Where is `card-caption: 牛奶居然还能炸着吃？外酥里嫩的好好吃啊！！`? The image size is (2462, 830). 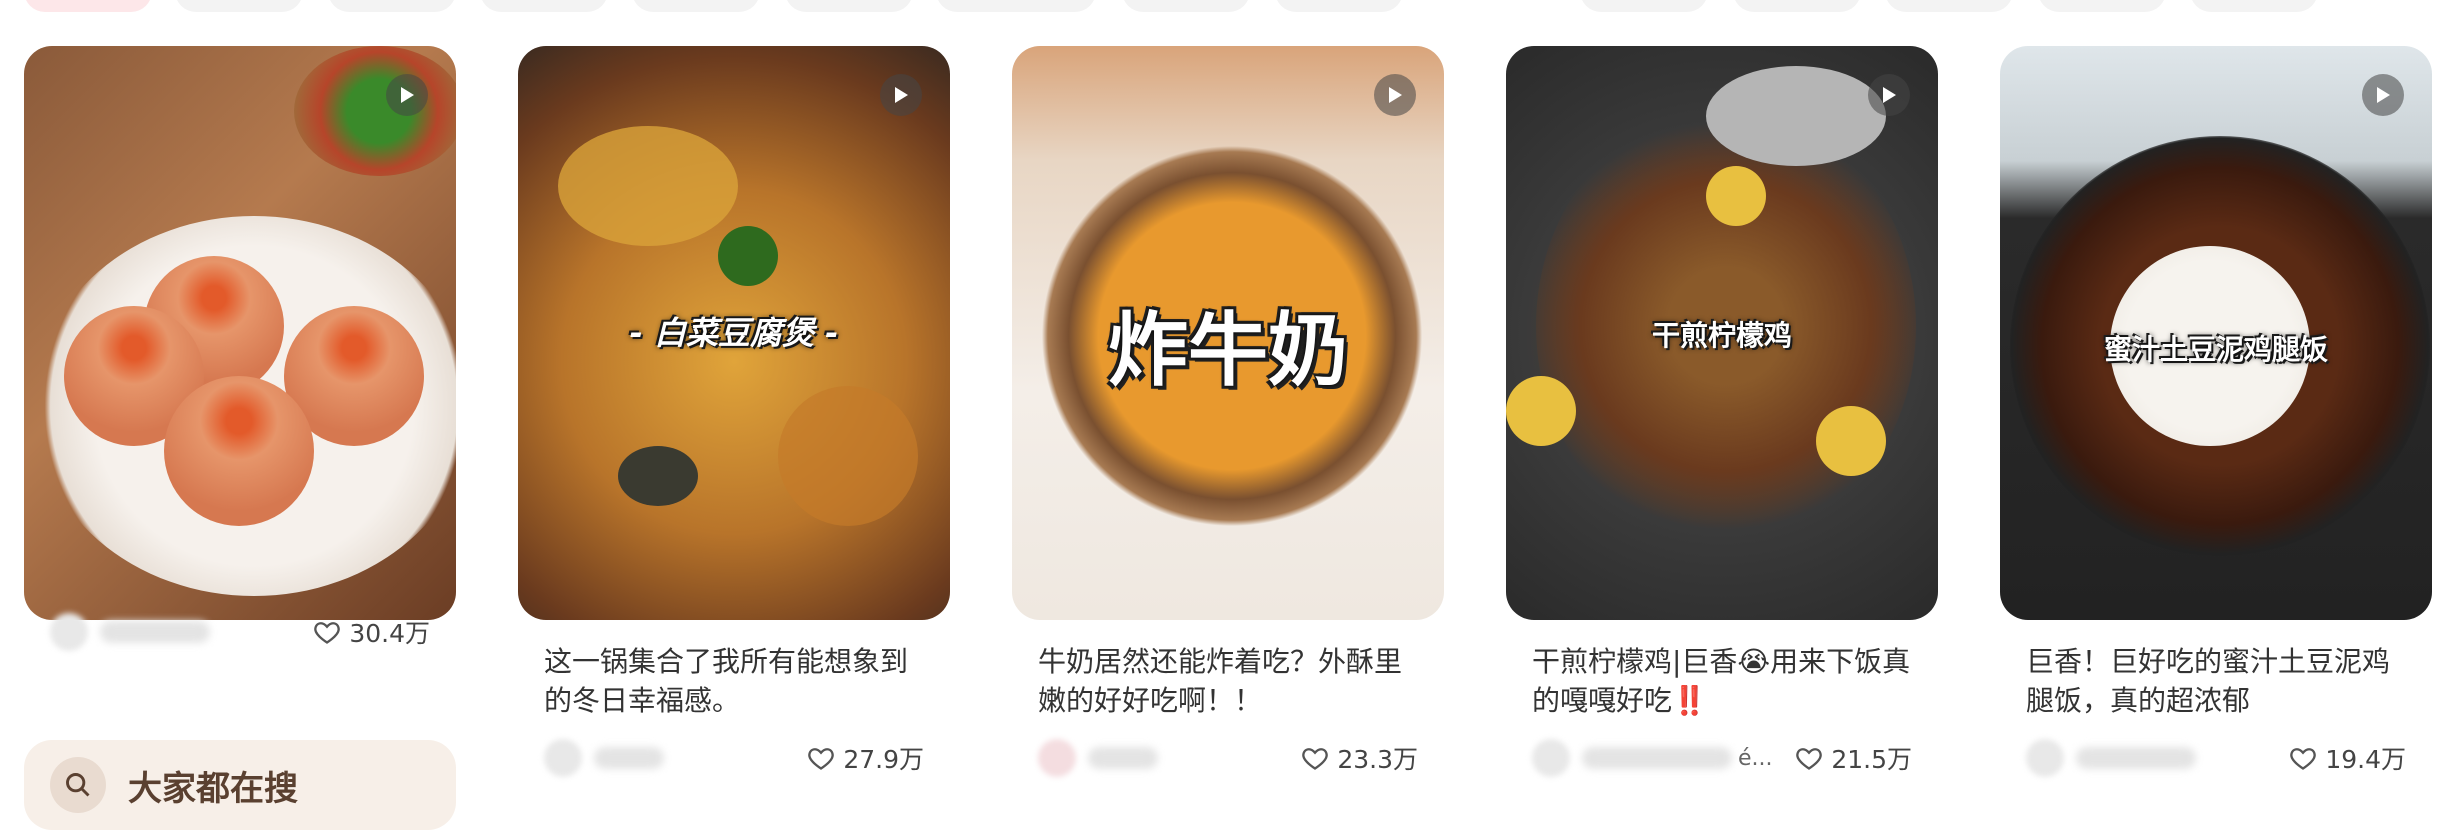 card-caption: 牛奶居然还能炸着吃？外酥里嫩的好好吃啊！！ is located at coordinates (1228, 681).